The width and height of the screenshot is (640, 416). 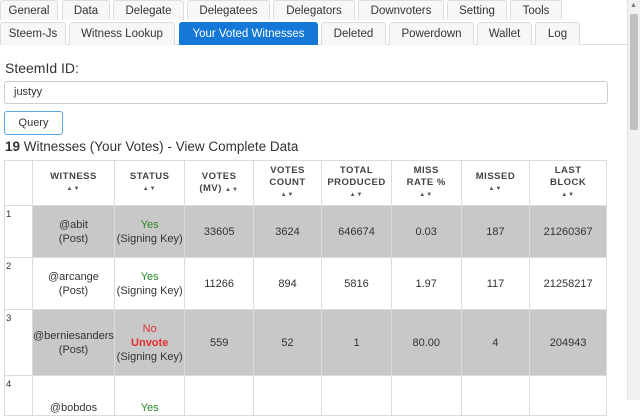 What do you see at coordinates (426, 231) in the screenshot?
I see `miss-rate-cell: 0.03` at bounding box center [426, 231].